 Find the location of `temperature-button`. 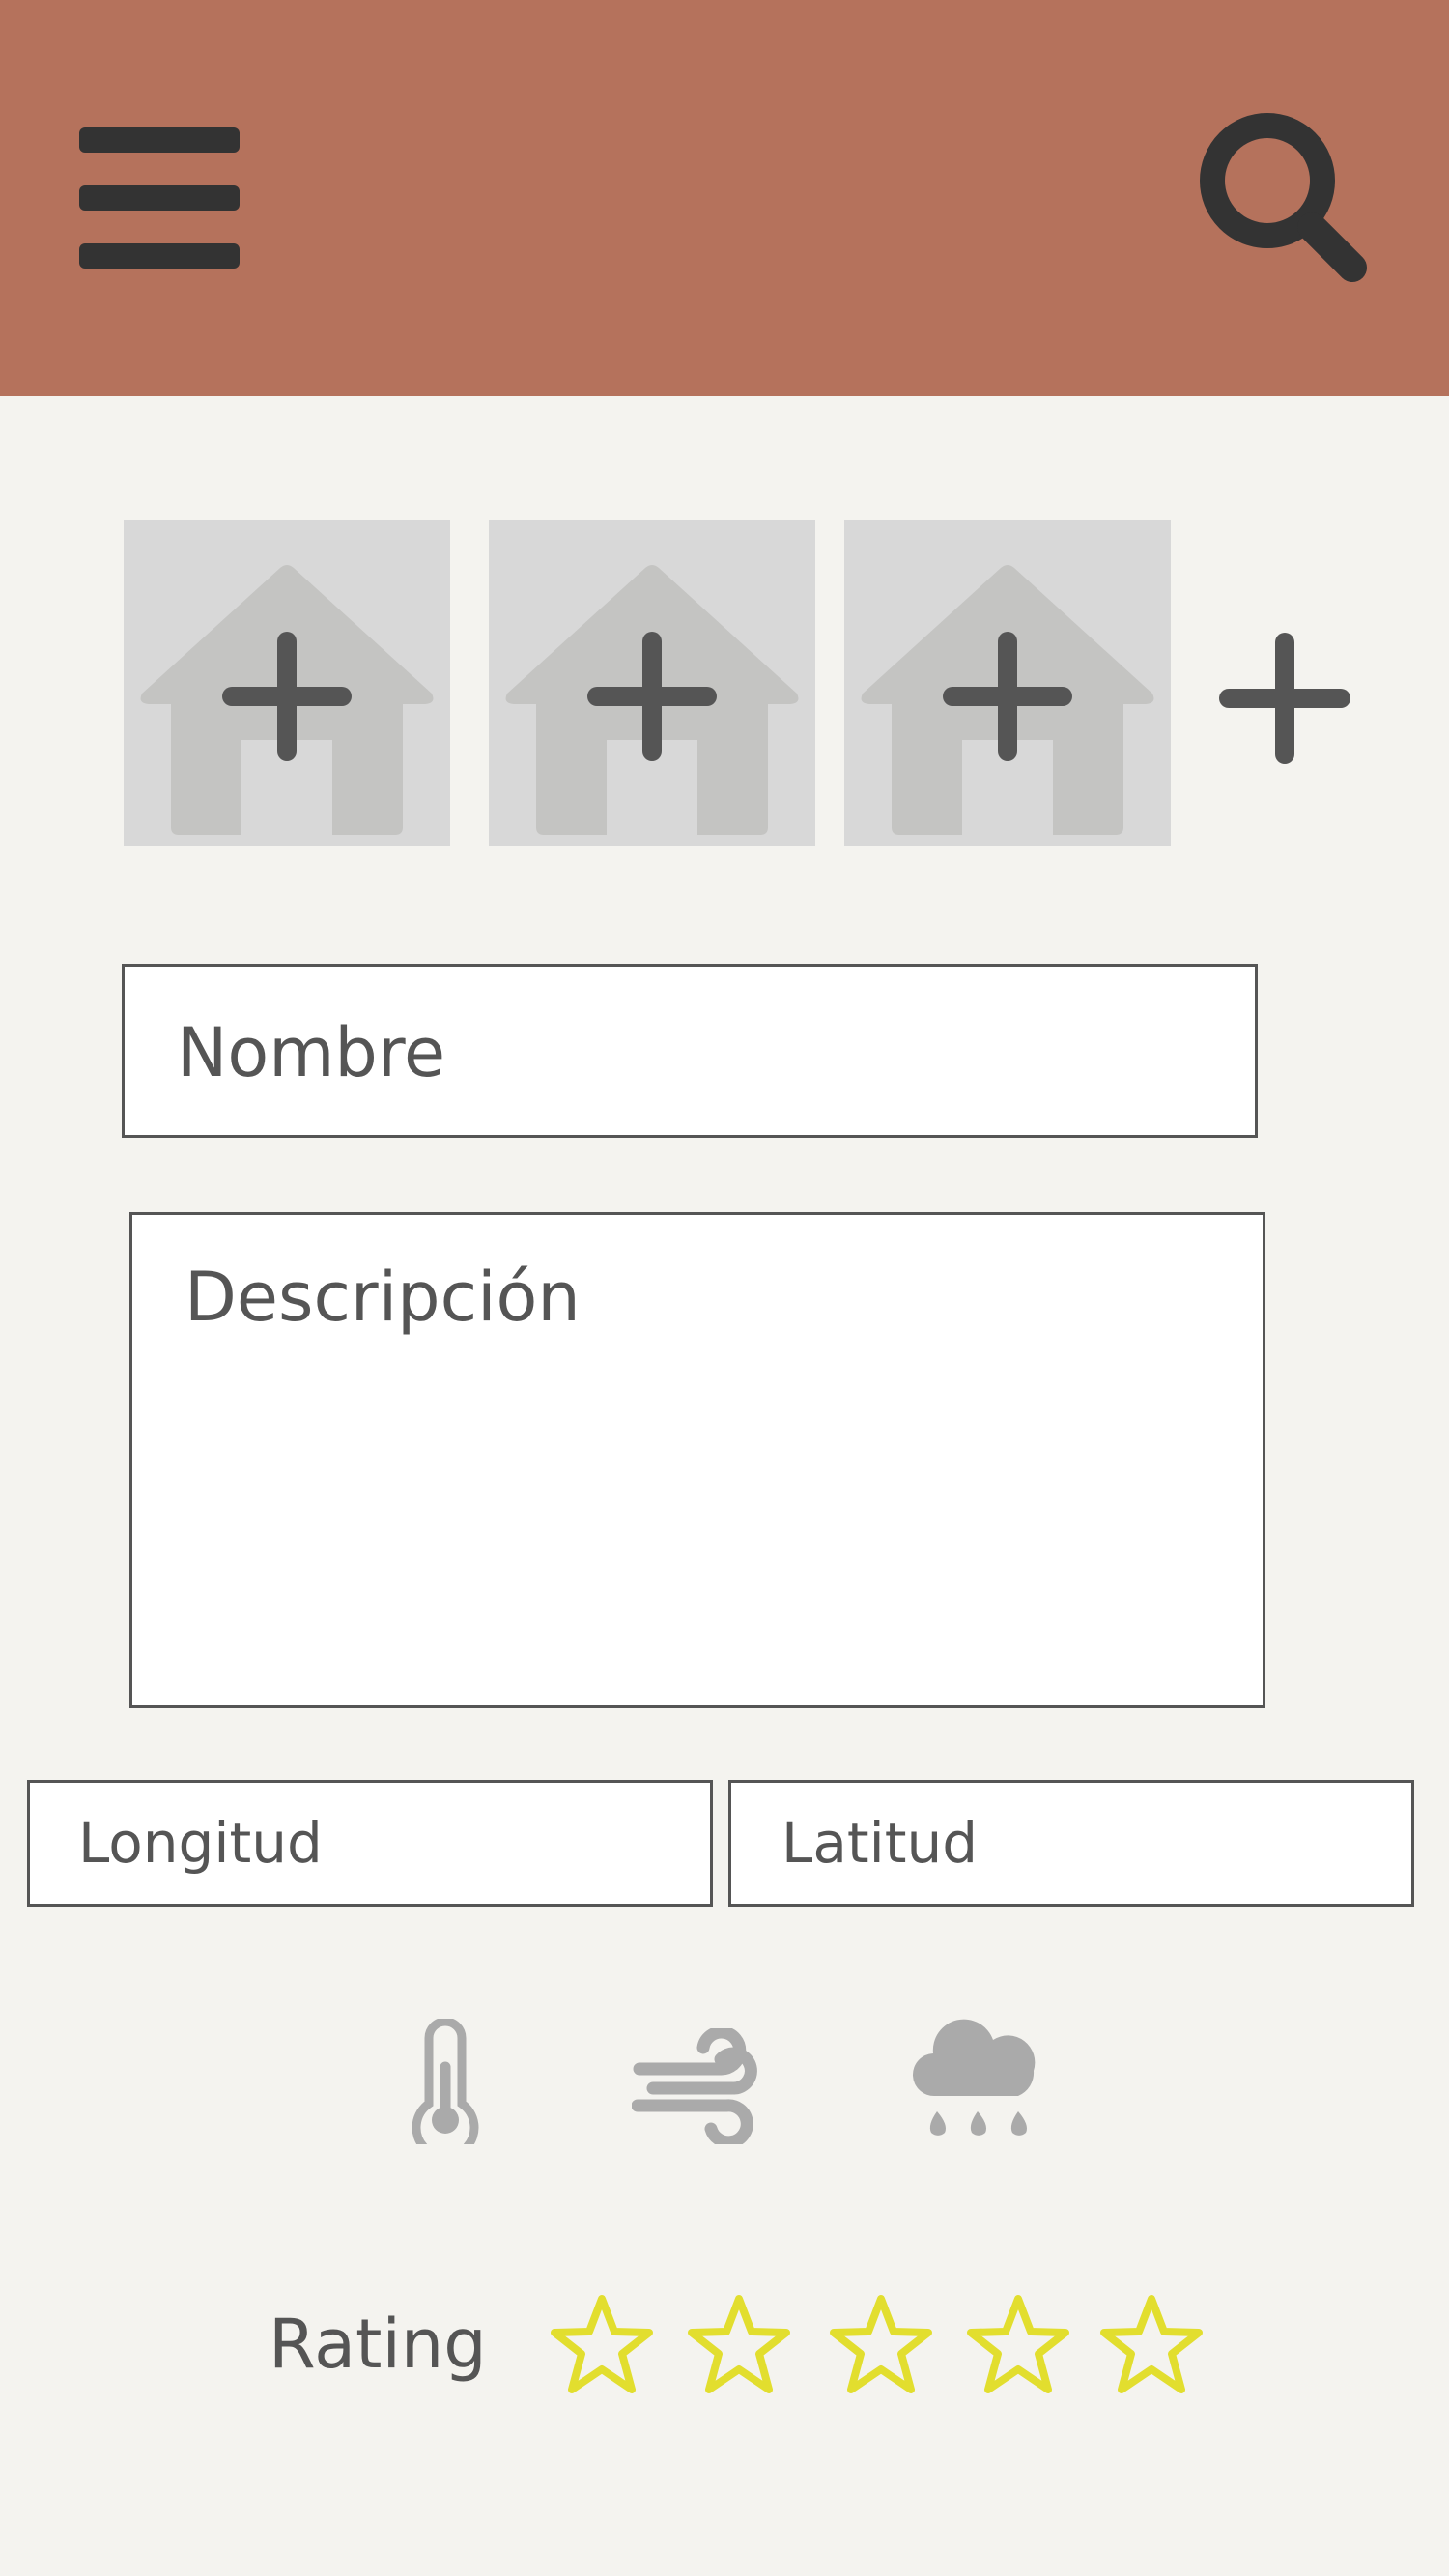

temperature-button is located at coordinates (445, 2089).